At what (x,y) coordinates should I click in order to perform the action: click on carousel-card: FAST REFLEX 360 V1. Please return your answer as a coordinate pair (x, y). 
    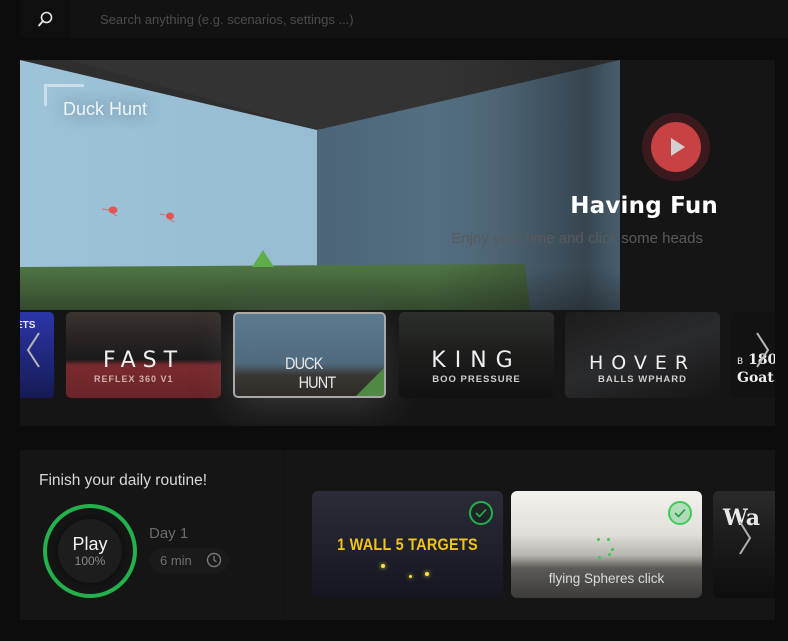
    Looking at the image, I should click on (143, 355).